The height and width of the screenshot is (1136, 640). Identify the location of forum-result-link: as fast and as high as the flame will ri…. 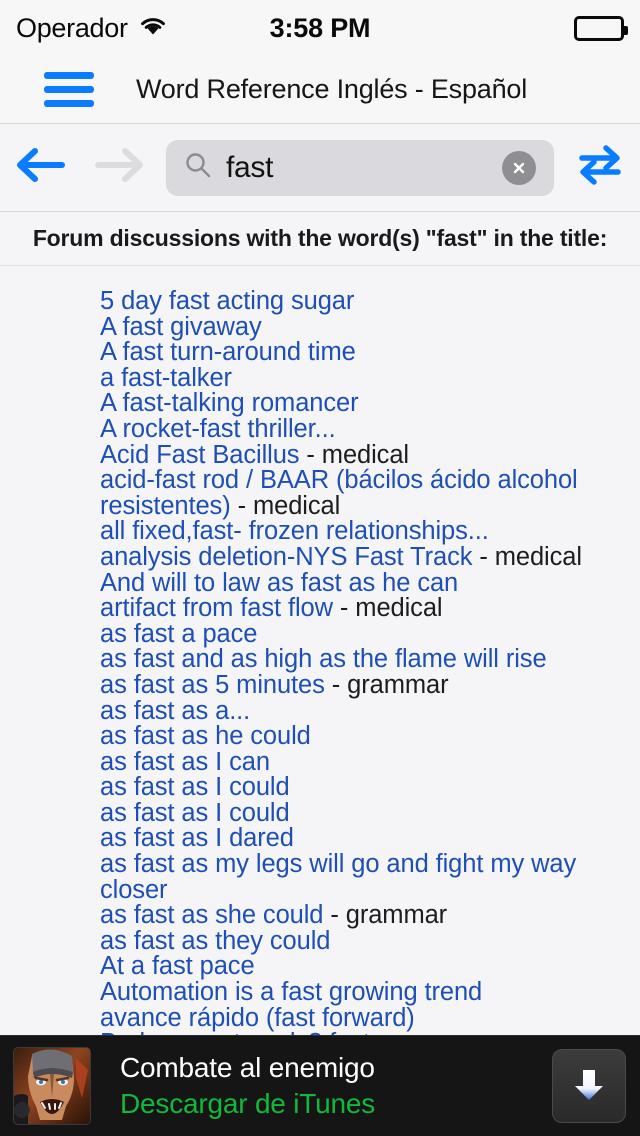
(323, 659).